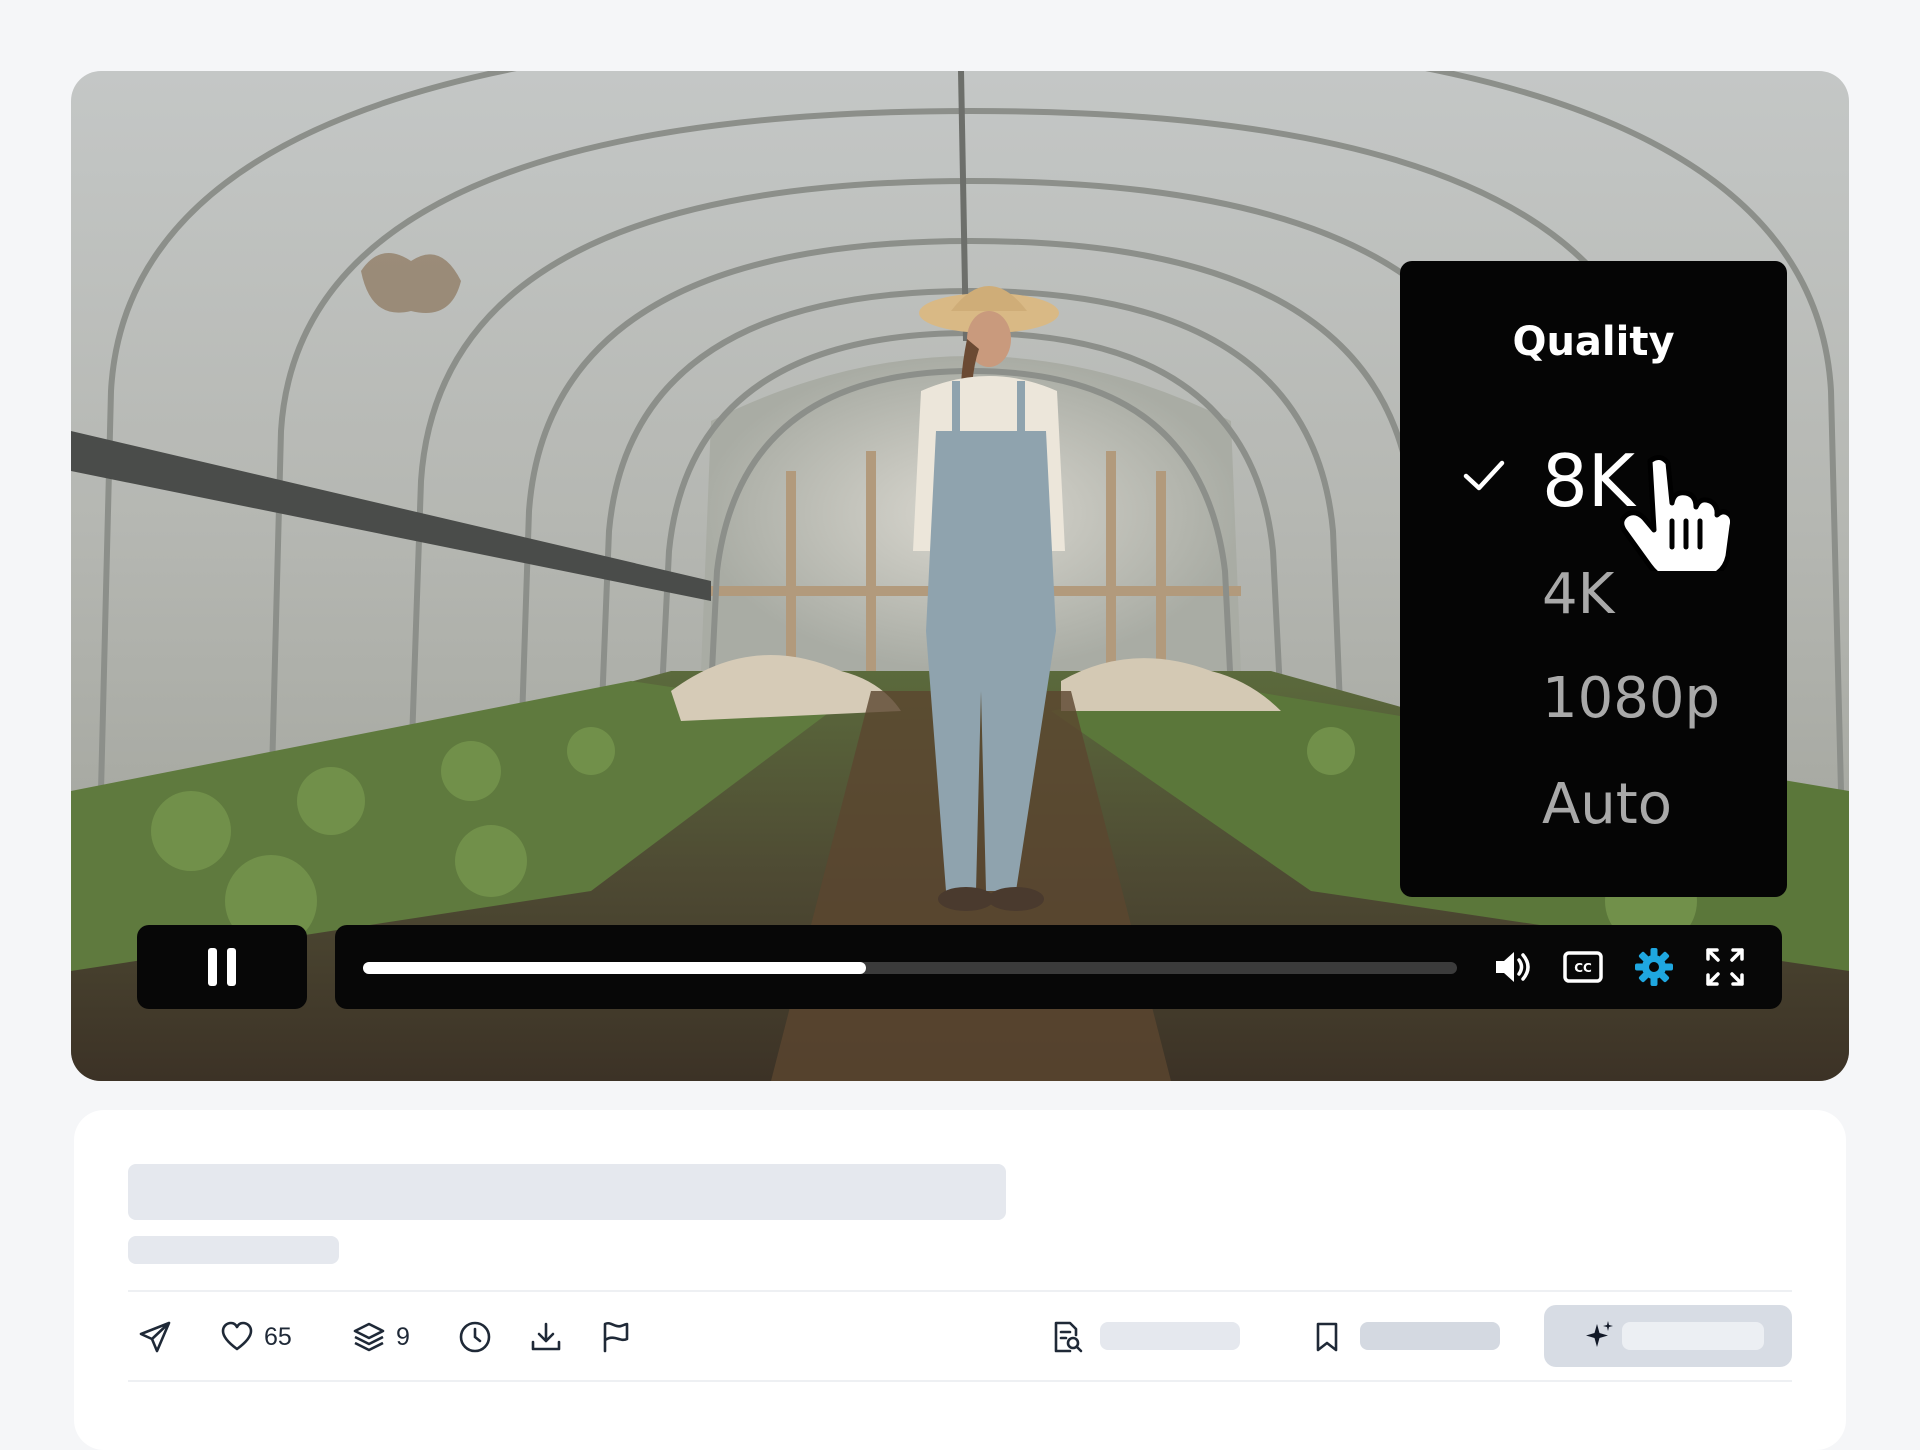  I want to click on fullscreen-button, so click(1725, 967).